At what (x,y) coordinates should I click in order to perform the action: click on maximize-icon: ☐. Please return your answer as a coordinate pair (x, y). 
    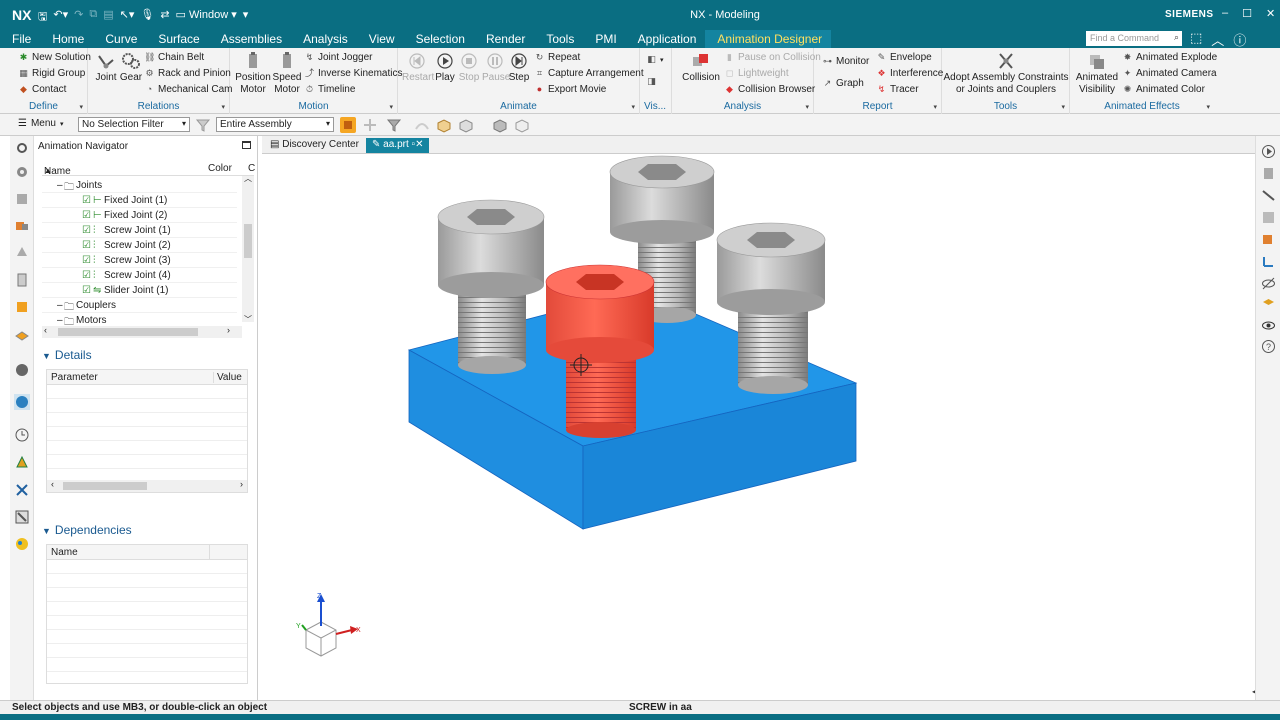
    Looking at the image, I should click on (1247, 13).